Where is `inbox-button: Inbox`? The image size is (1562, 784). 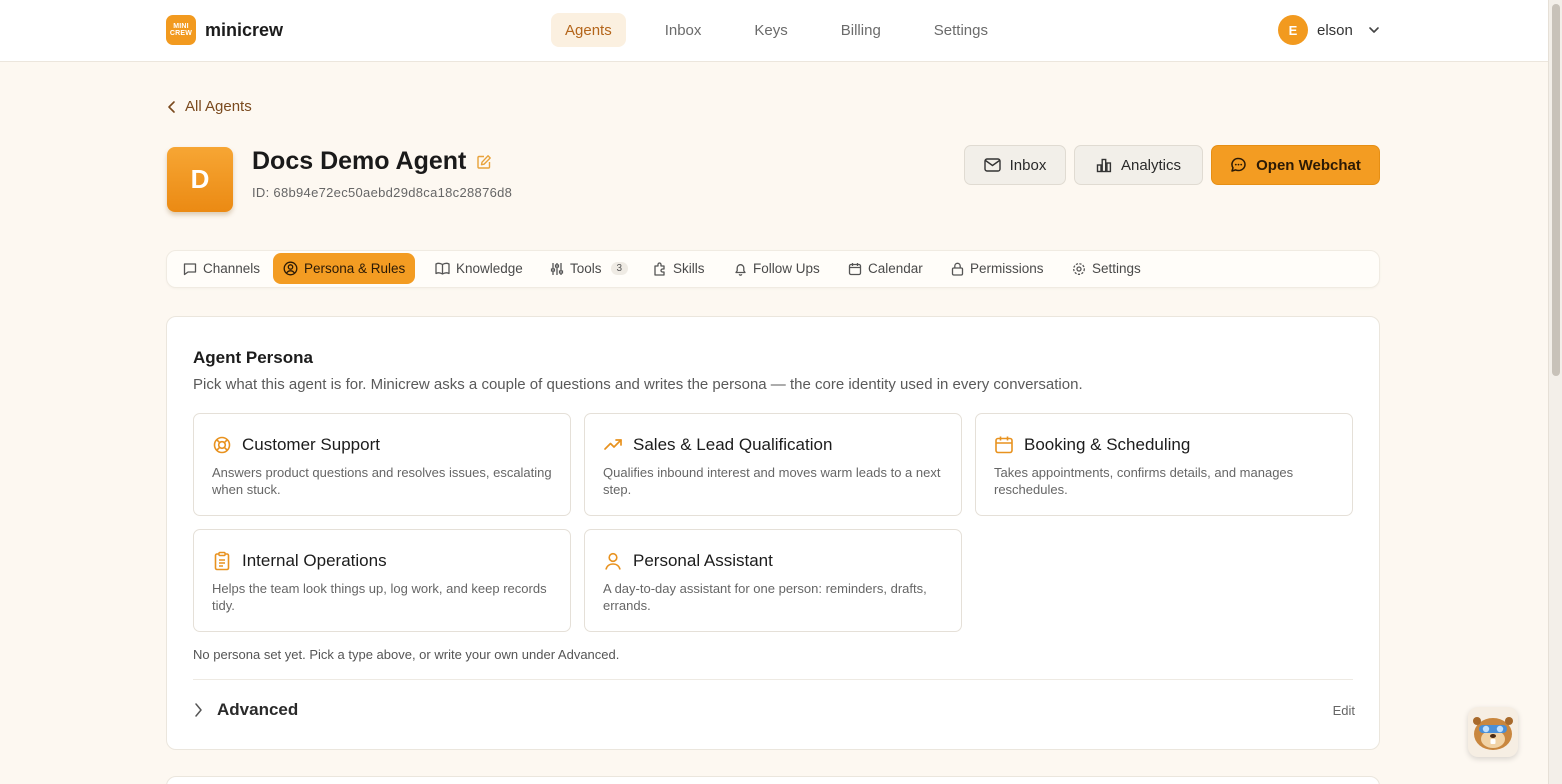
inbox-button: Inbox is located at coordinates (1015, 165).